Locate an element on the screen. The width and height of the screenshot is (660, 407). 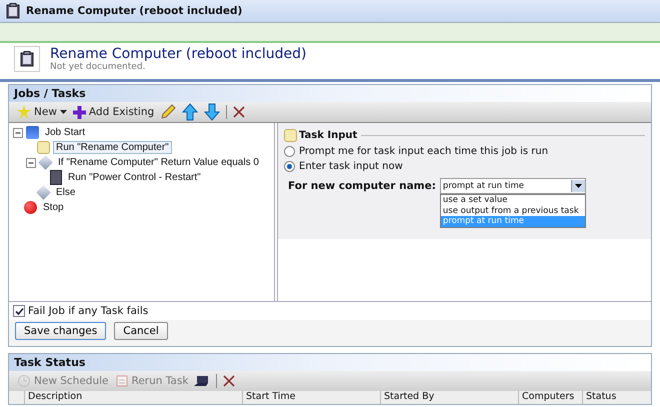
star-icon is located at coordinates (24, 112).